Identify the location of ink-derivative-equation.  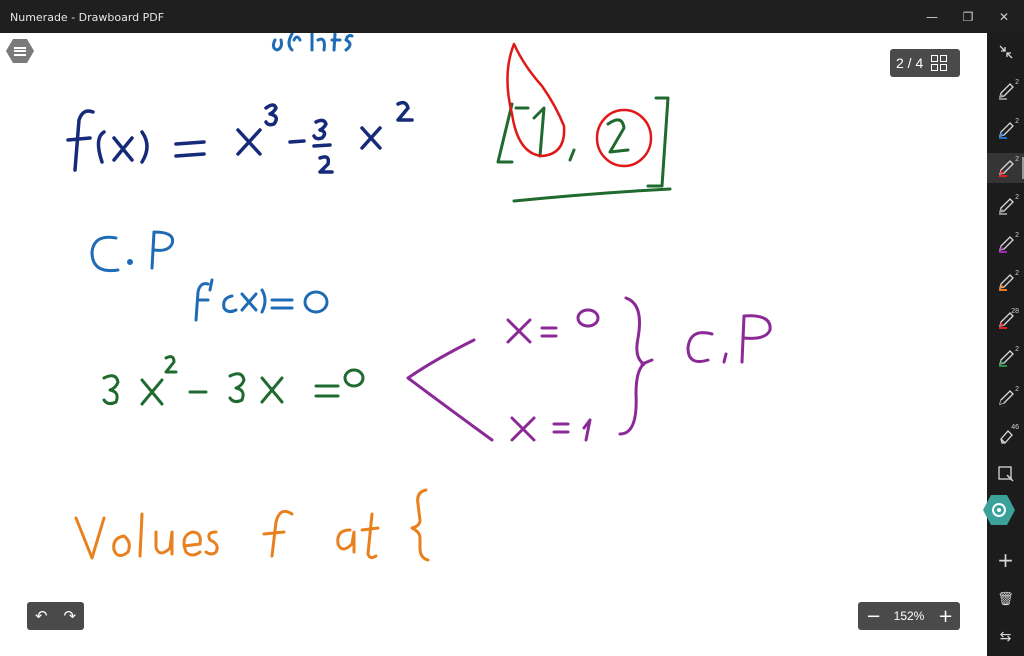
(233, 380).